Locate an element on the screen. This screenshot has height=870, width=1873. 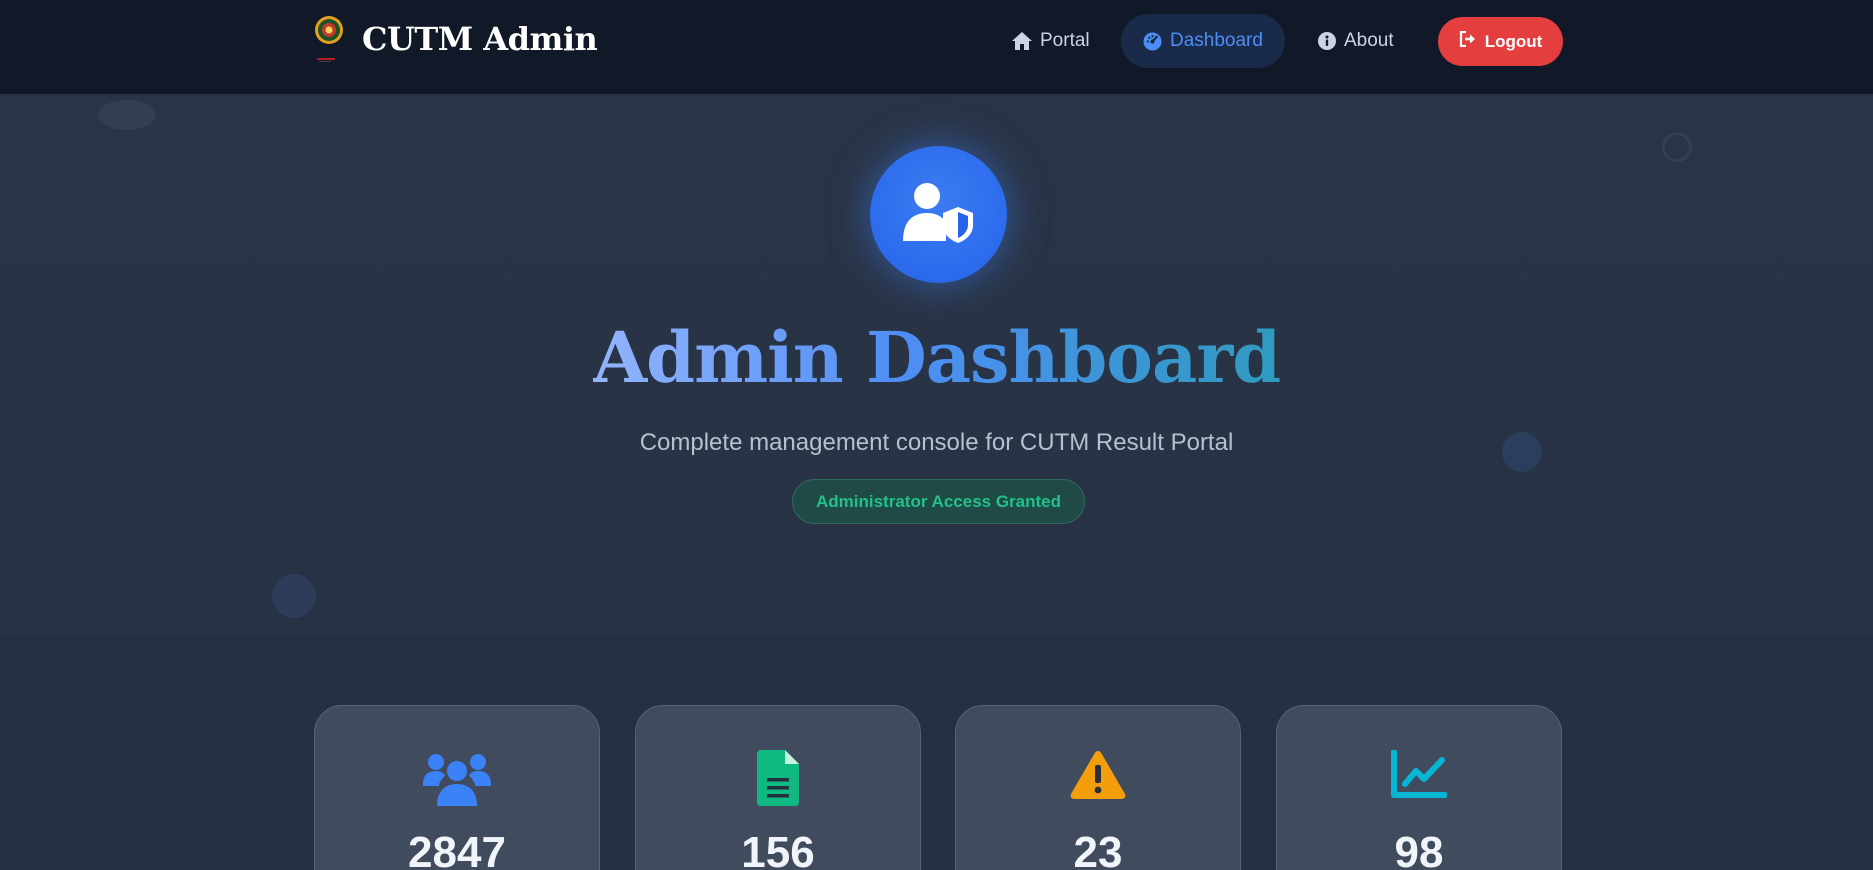
chart-line-icon is located at coordinates (1419, 777).